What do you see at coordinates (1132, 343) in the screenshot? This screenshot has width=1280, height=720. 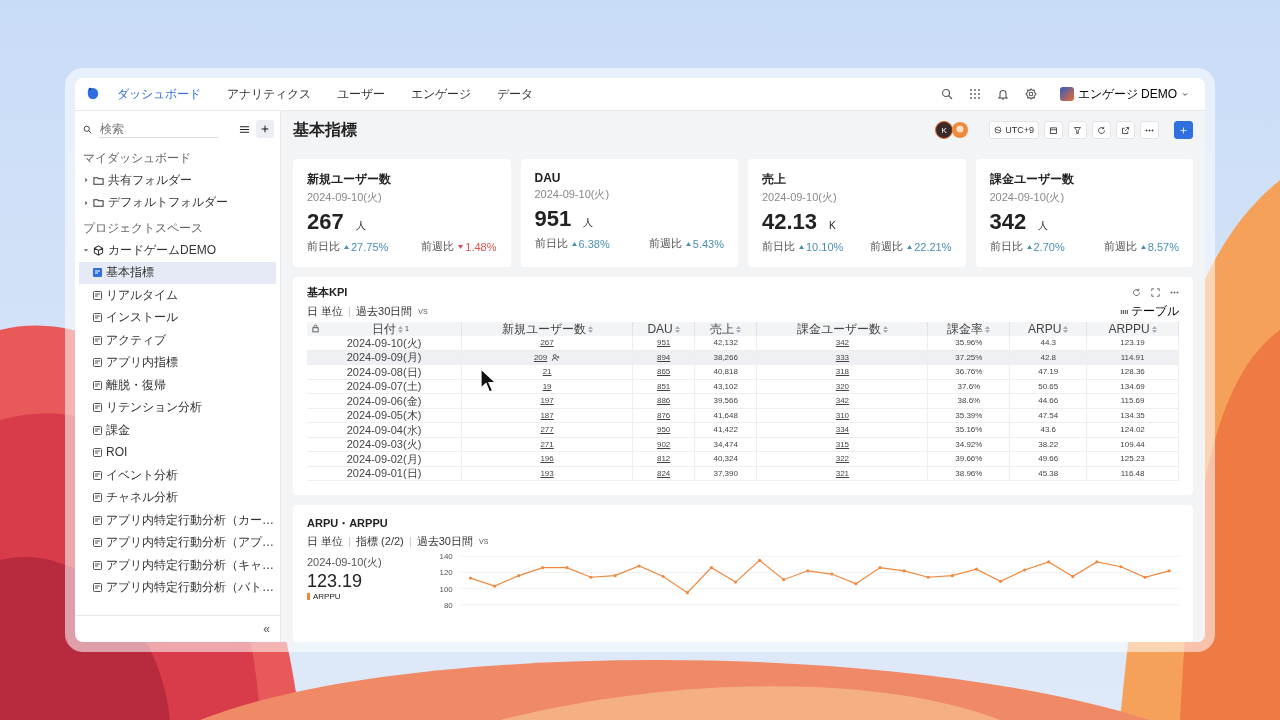 I see `table-cell: 123.19` at bounding box center [1132, 343].